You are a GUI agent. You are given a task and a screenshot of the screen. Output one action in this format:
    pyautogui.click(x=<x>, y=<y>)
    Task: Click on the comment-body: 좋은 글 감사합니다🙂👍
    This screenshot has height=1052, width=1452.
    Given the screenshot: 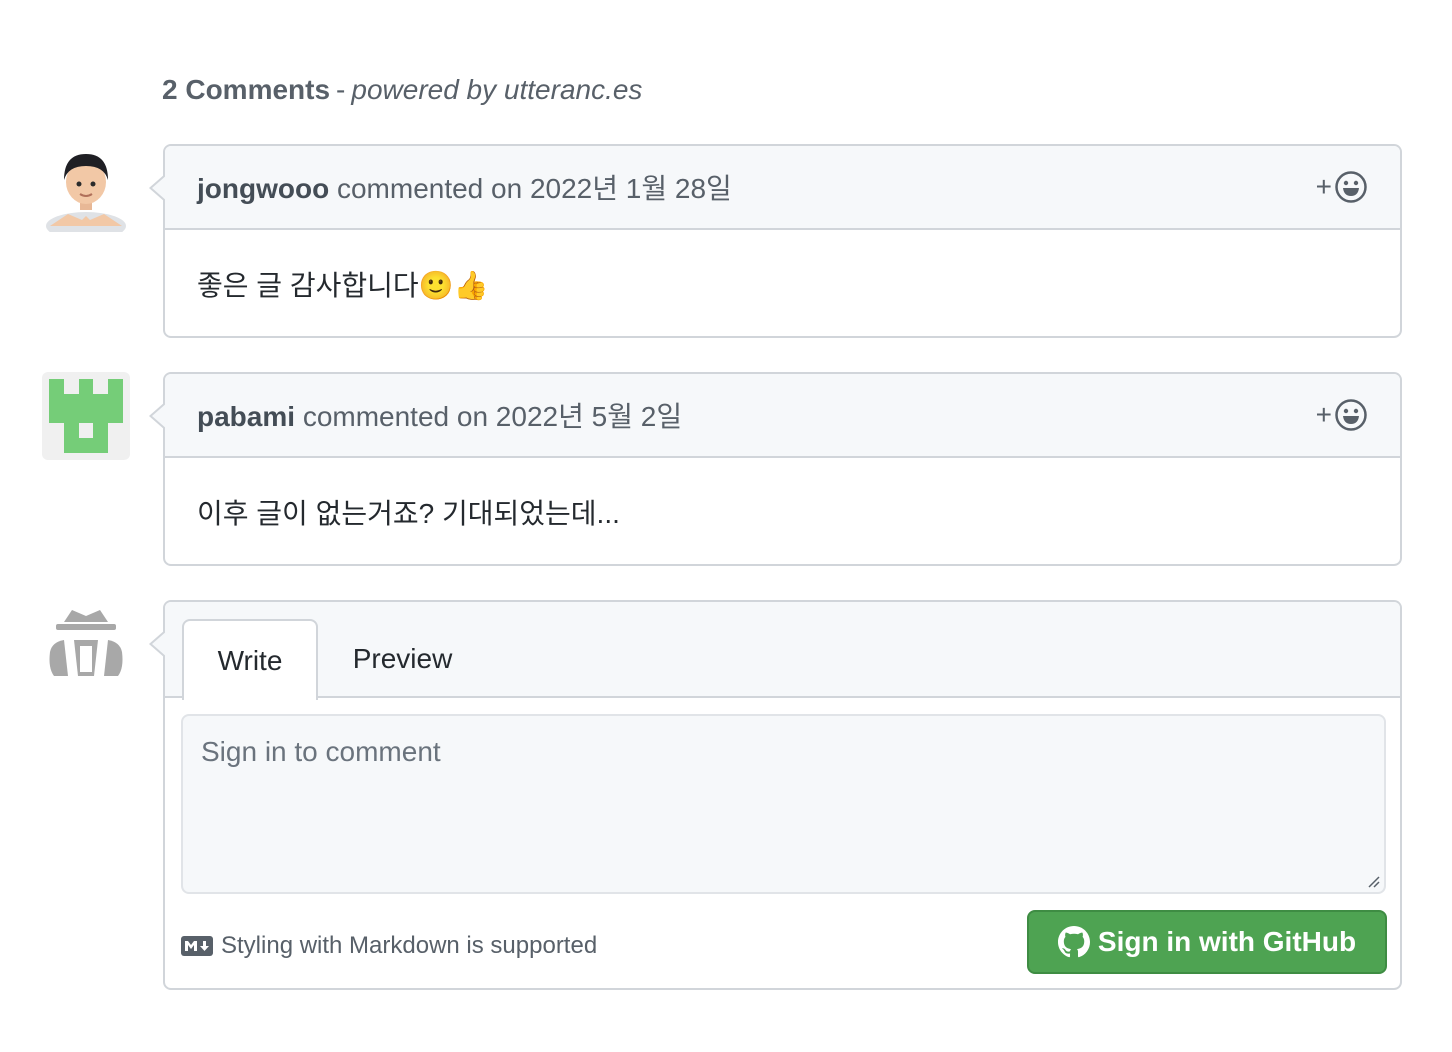 What is the action you would take?
    pyautogui.click(x=343, y=285)
    